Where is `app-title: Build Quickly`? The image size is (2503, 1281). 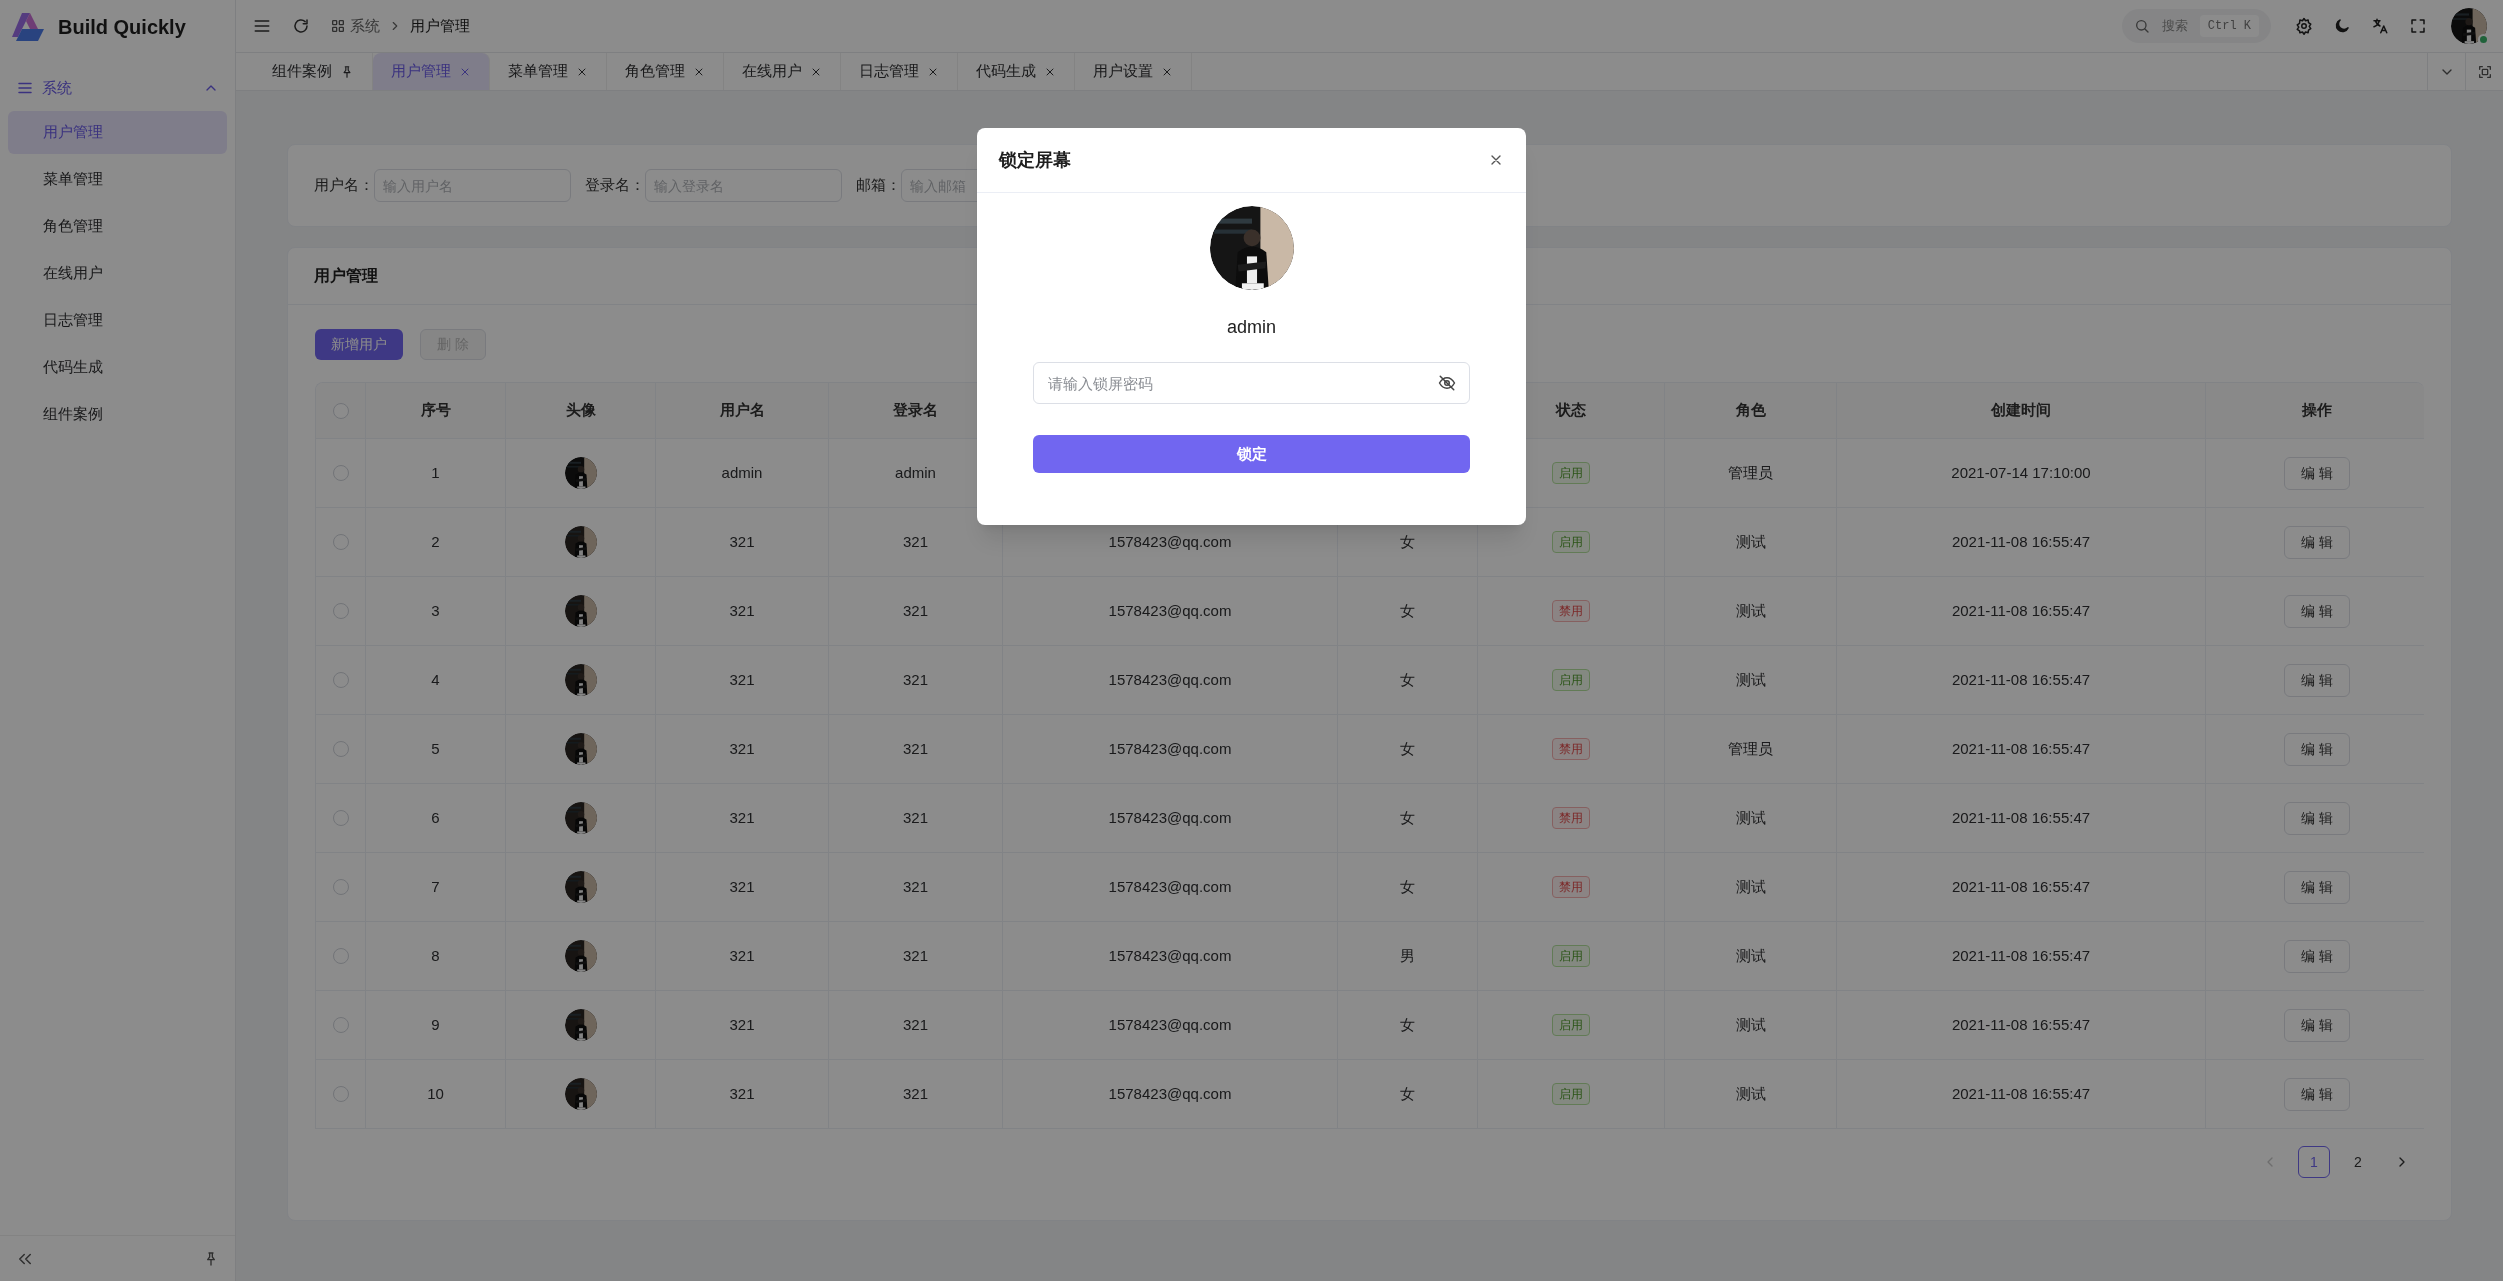
app-title: Build Quickly is located at coordinates (122, 27).